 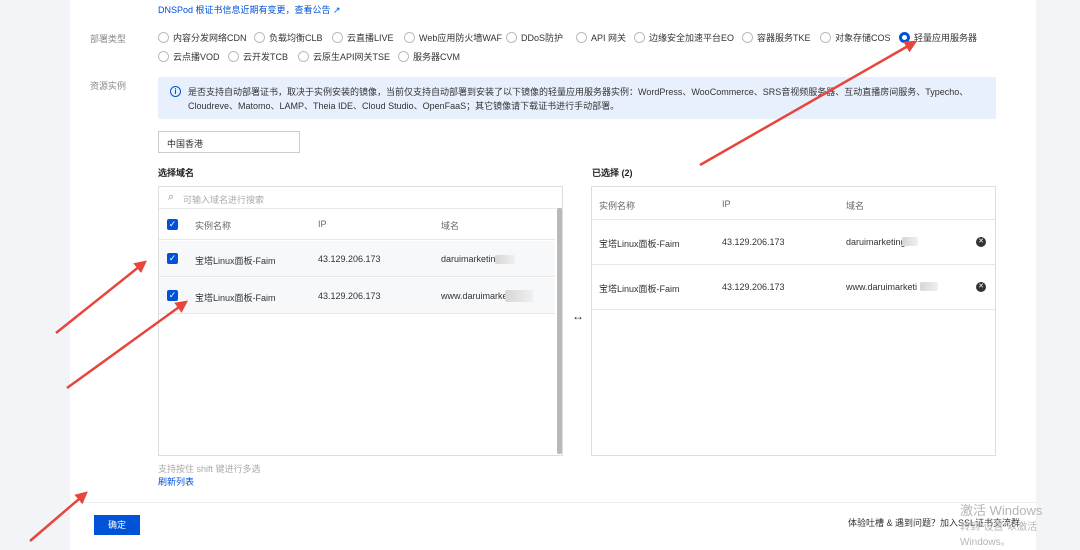 What do you see at coordinates (468, 259) in the screenshot?
I see `row-domain: daruimarketin` at bounding box center [468, 259].